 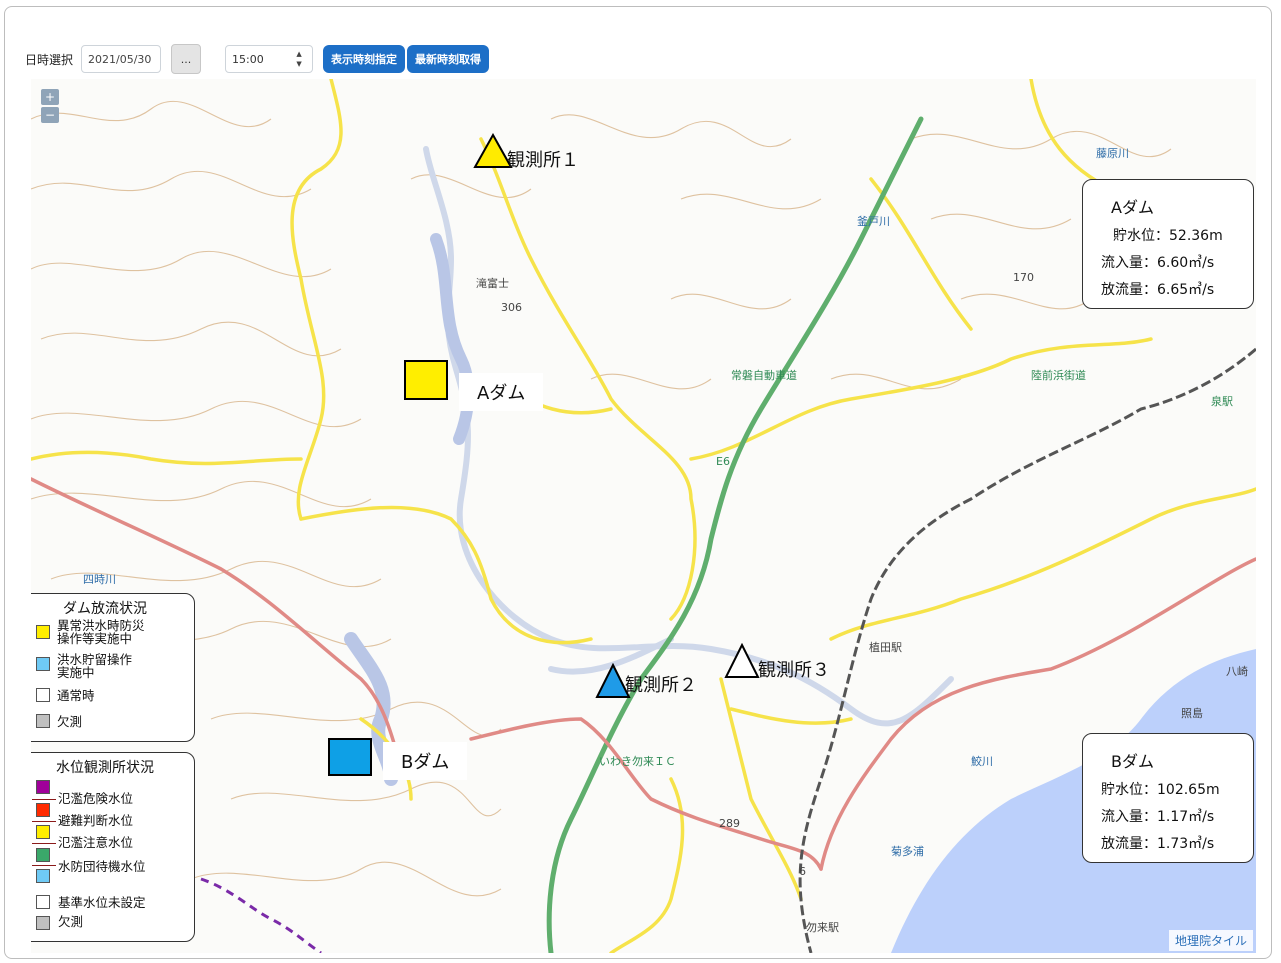 What do you see at coordinates (299, 59) in the screenshot?
I see `time-spinner: ▲ ▼` at bounding box center [299, 59].